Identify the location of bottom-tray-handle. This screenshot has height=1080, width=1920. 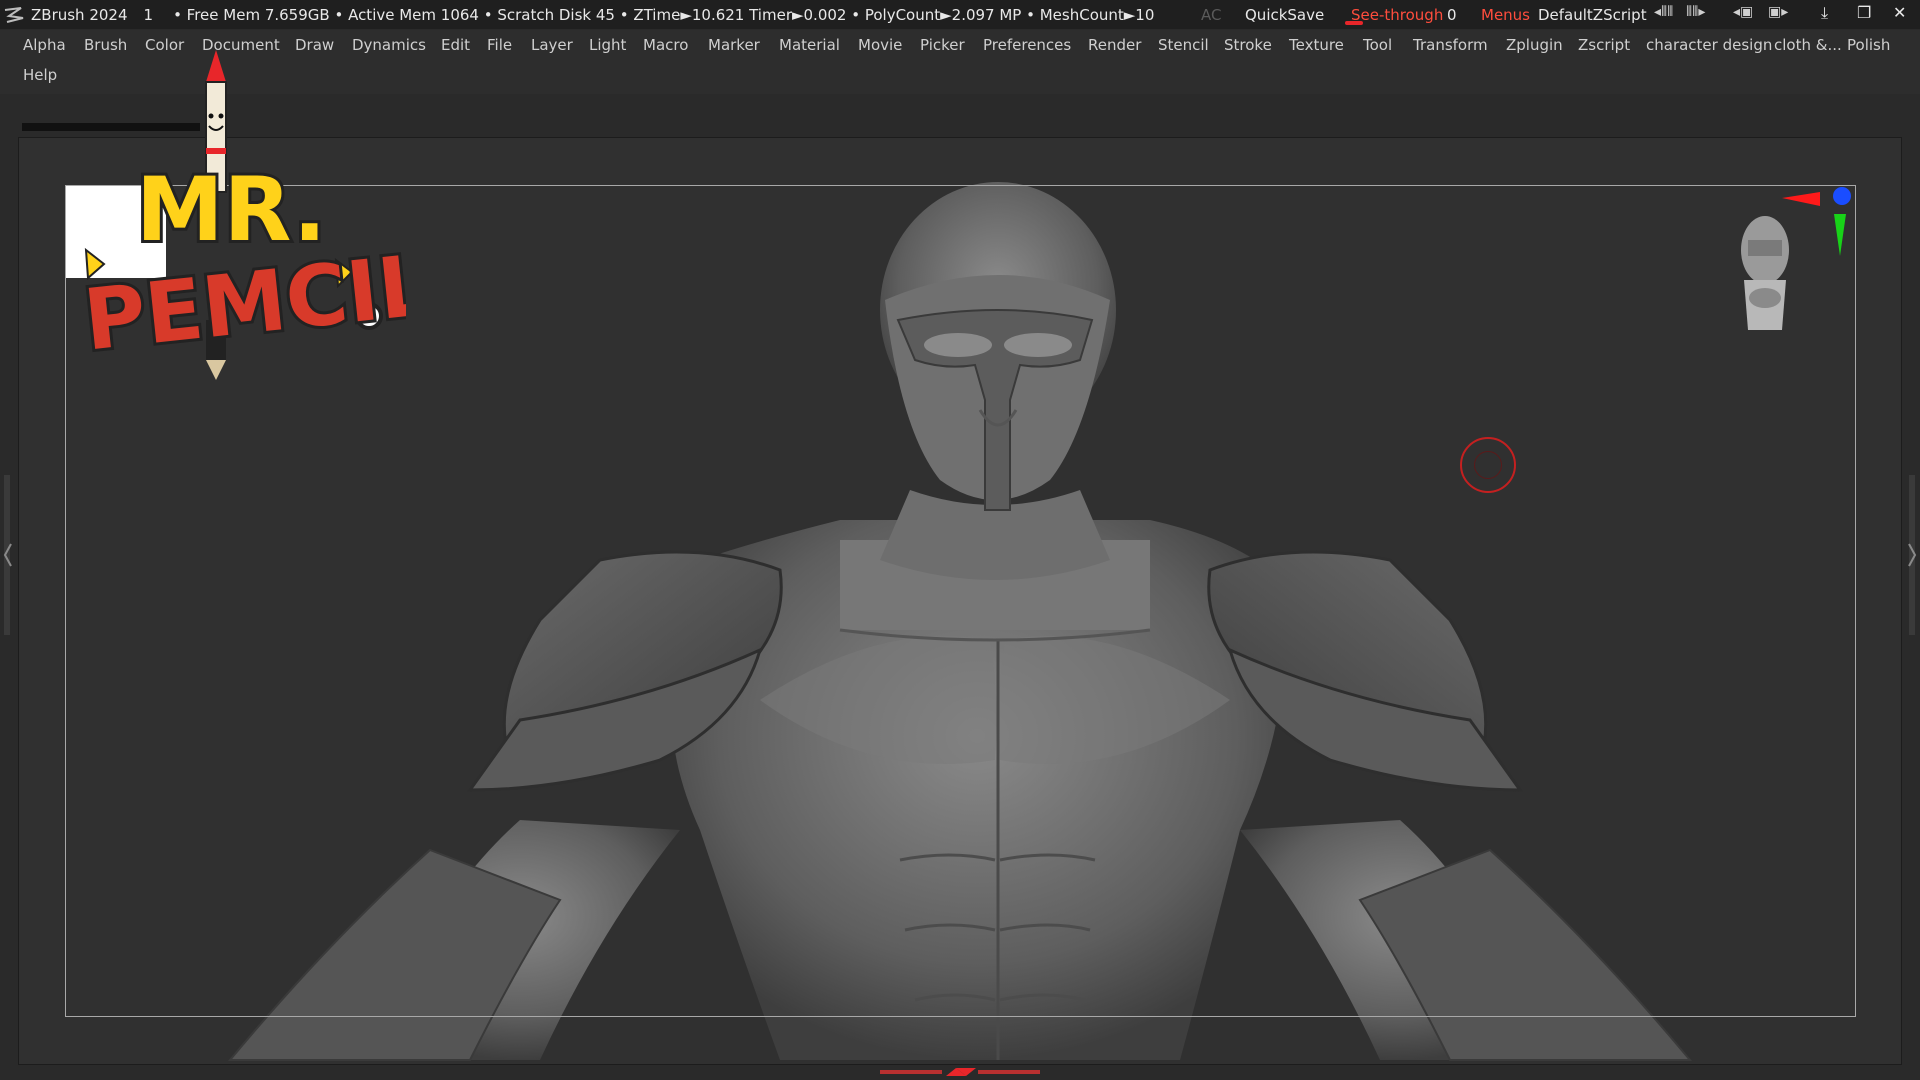
(960, 1072).